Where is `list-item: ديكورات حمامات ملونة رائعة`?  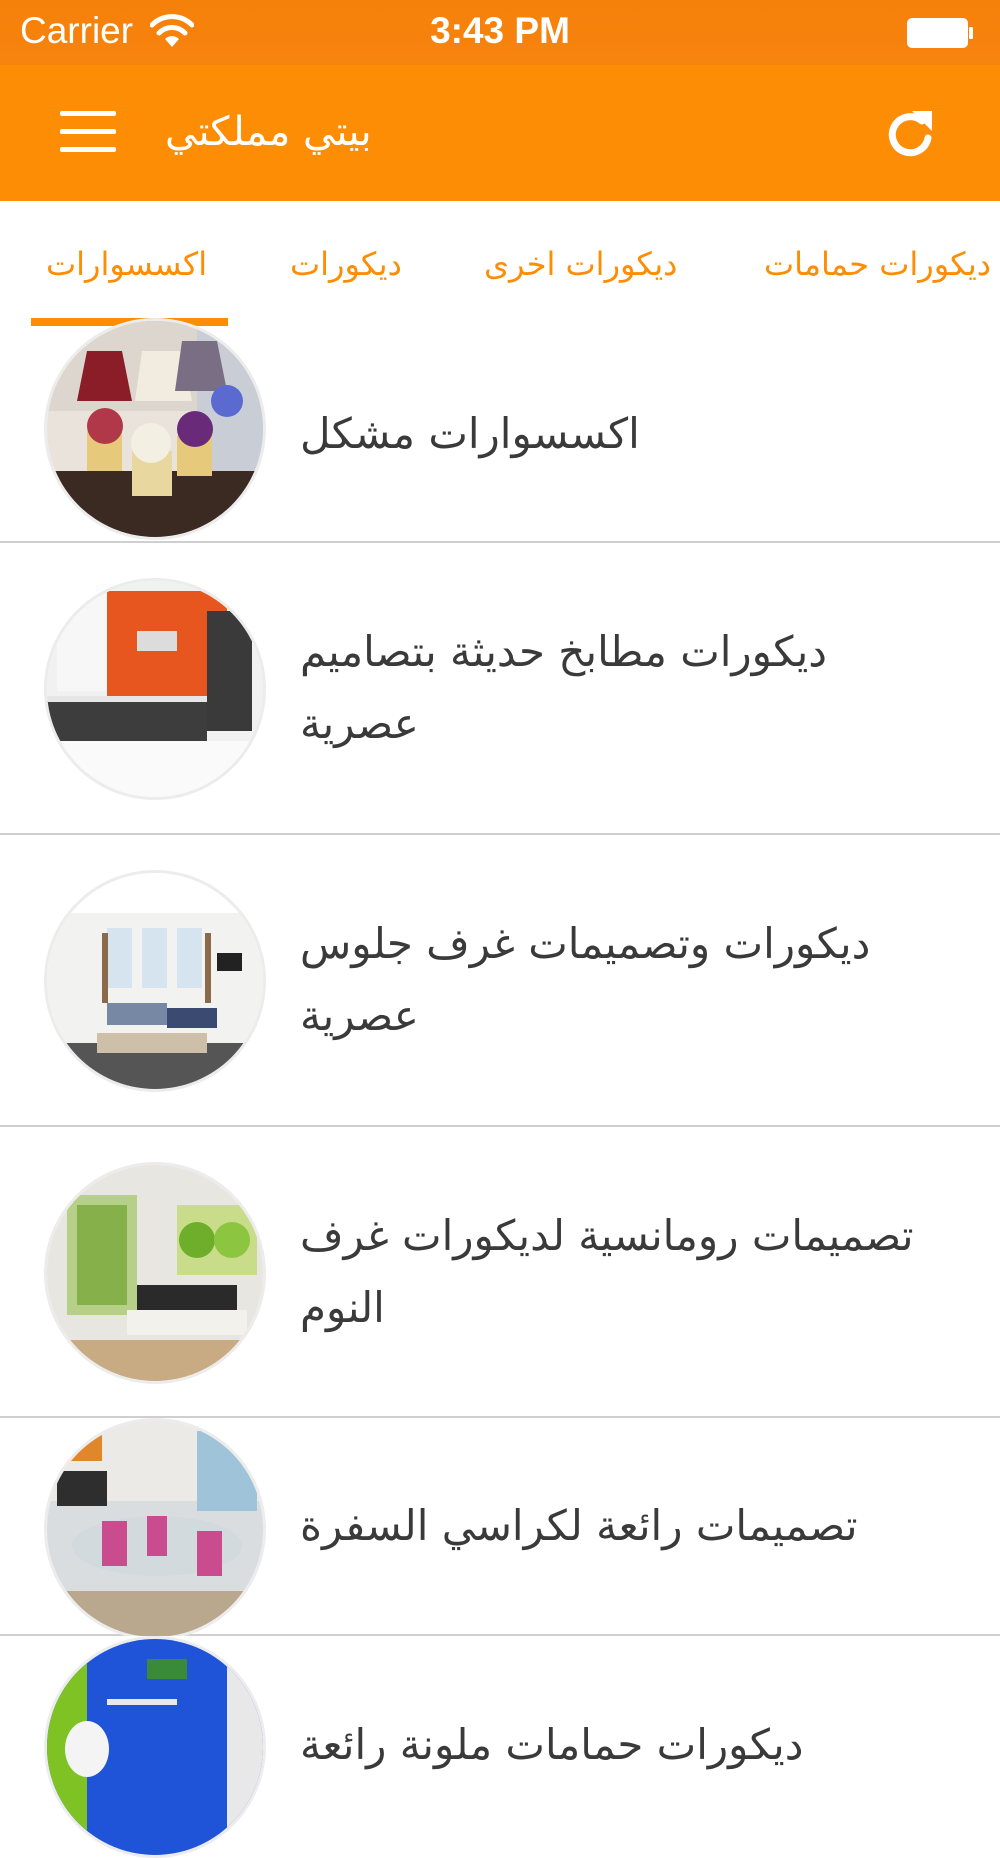
list-item: ديكورات حمامات ملونة رائعة is located at coordinates (500, 1747).